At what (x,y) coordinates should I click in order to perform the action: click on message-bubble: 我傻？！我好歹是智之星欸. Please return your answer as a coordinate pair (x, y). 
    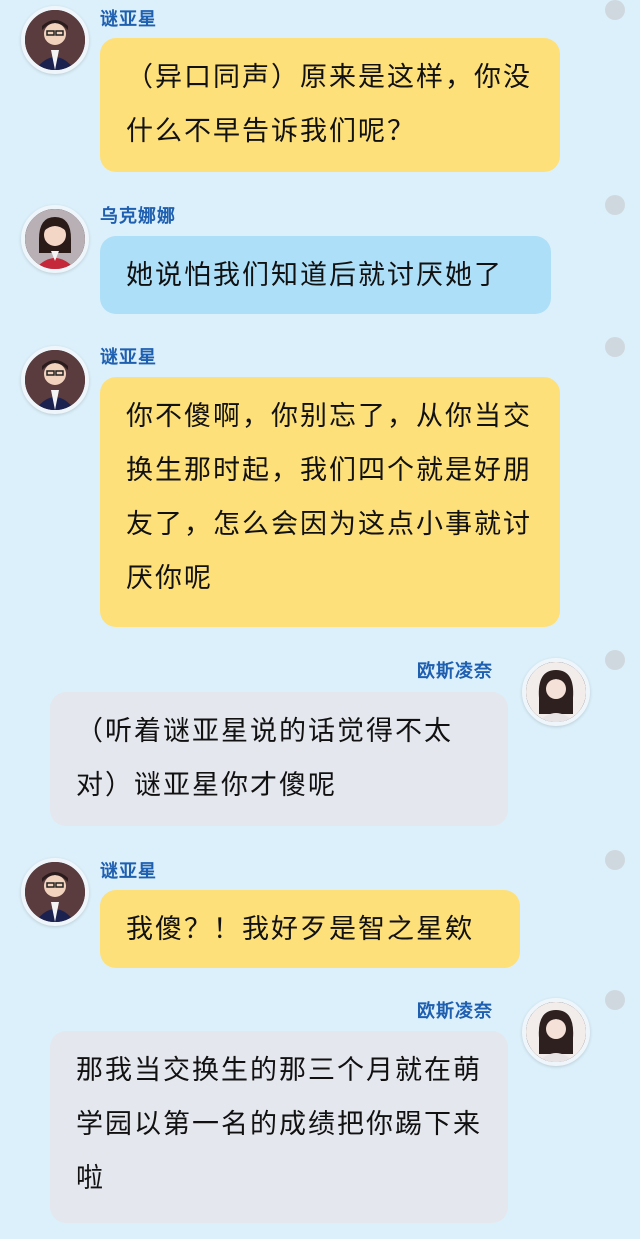
    Looking at the image, I should click on (310, 929).